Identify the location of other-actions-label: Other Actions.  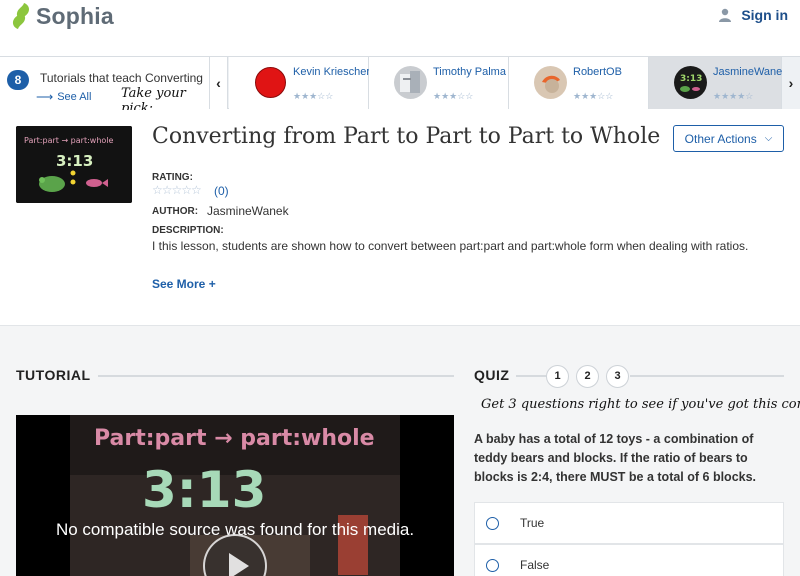
(720, 138).